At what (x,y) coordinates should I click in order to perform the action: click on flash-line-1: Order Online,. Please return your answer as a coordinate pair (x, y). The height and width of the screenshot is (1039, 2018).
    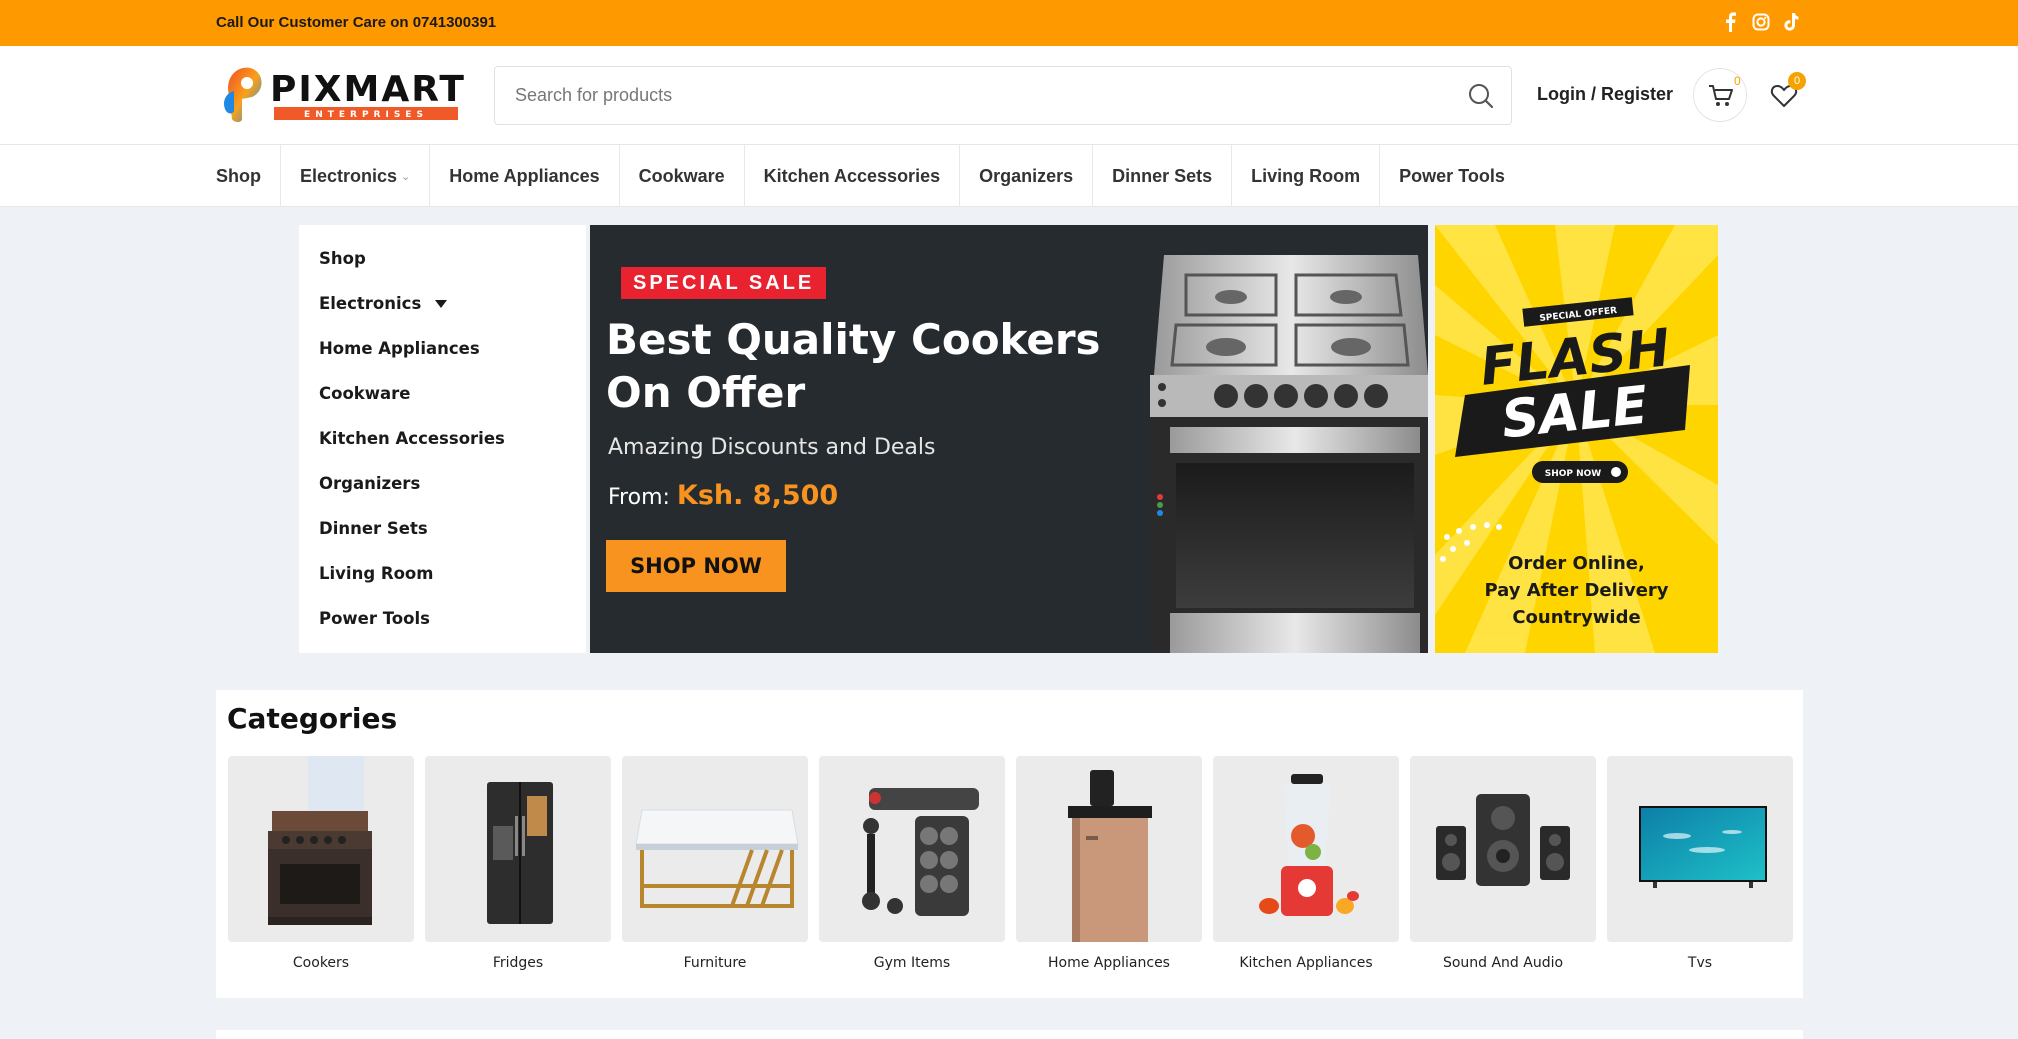
    Looking at the image, I should click on (1576, 563).